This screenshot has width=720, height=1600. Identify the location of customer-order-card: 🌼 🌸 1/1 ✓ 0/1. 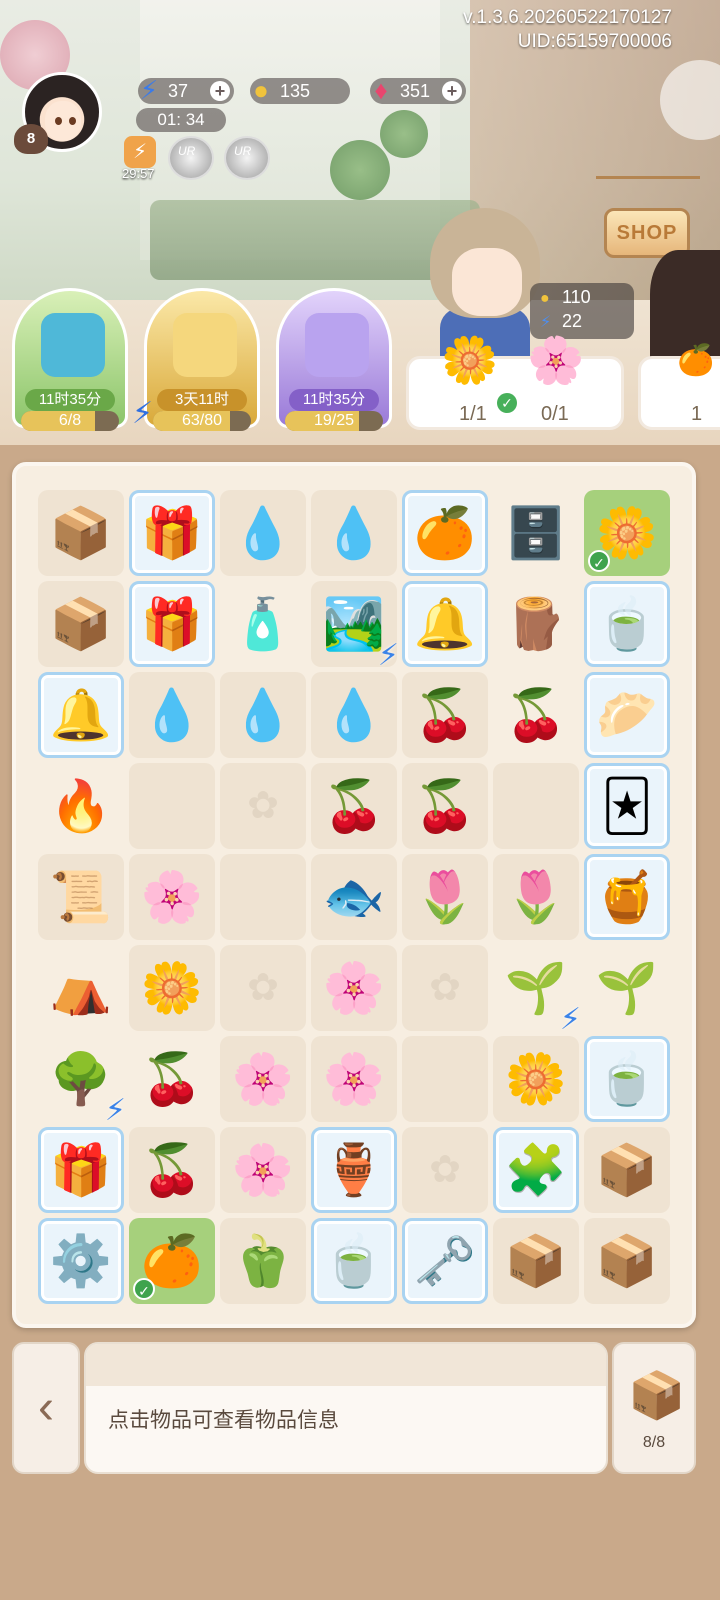
(515, 382).